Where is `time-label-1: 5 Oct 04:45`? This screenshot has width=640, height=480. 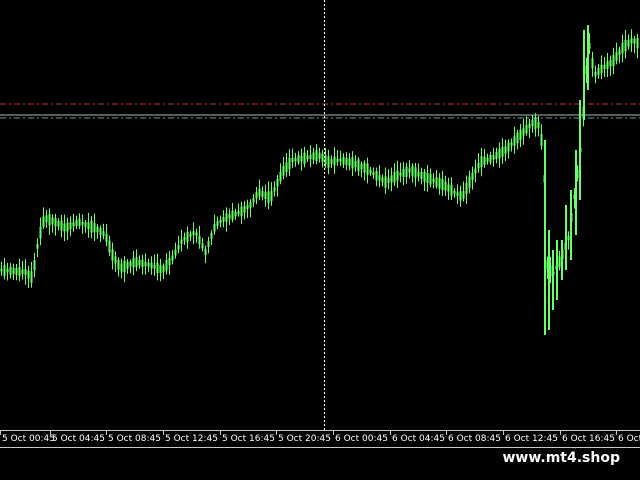
time-label-1: 5 Oct 04:45 is located at coordinates (78, 439).